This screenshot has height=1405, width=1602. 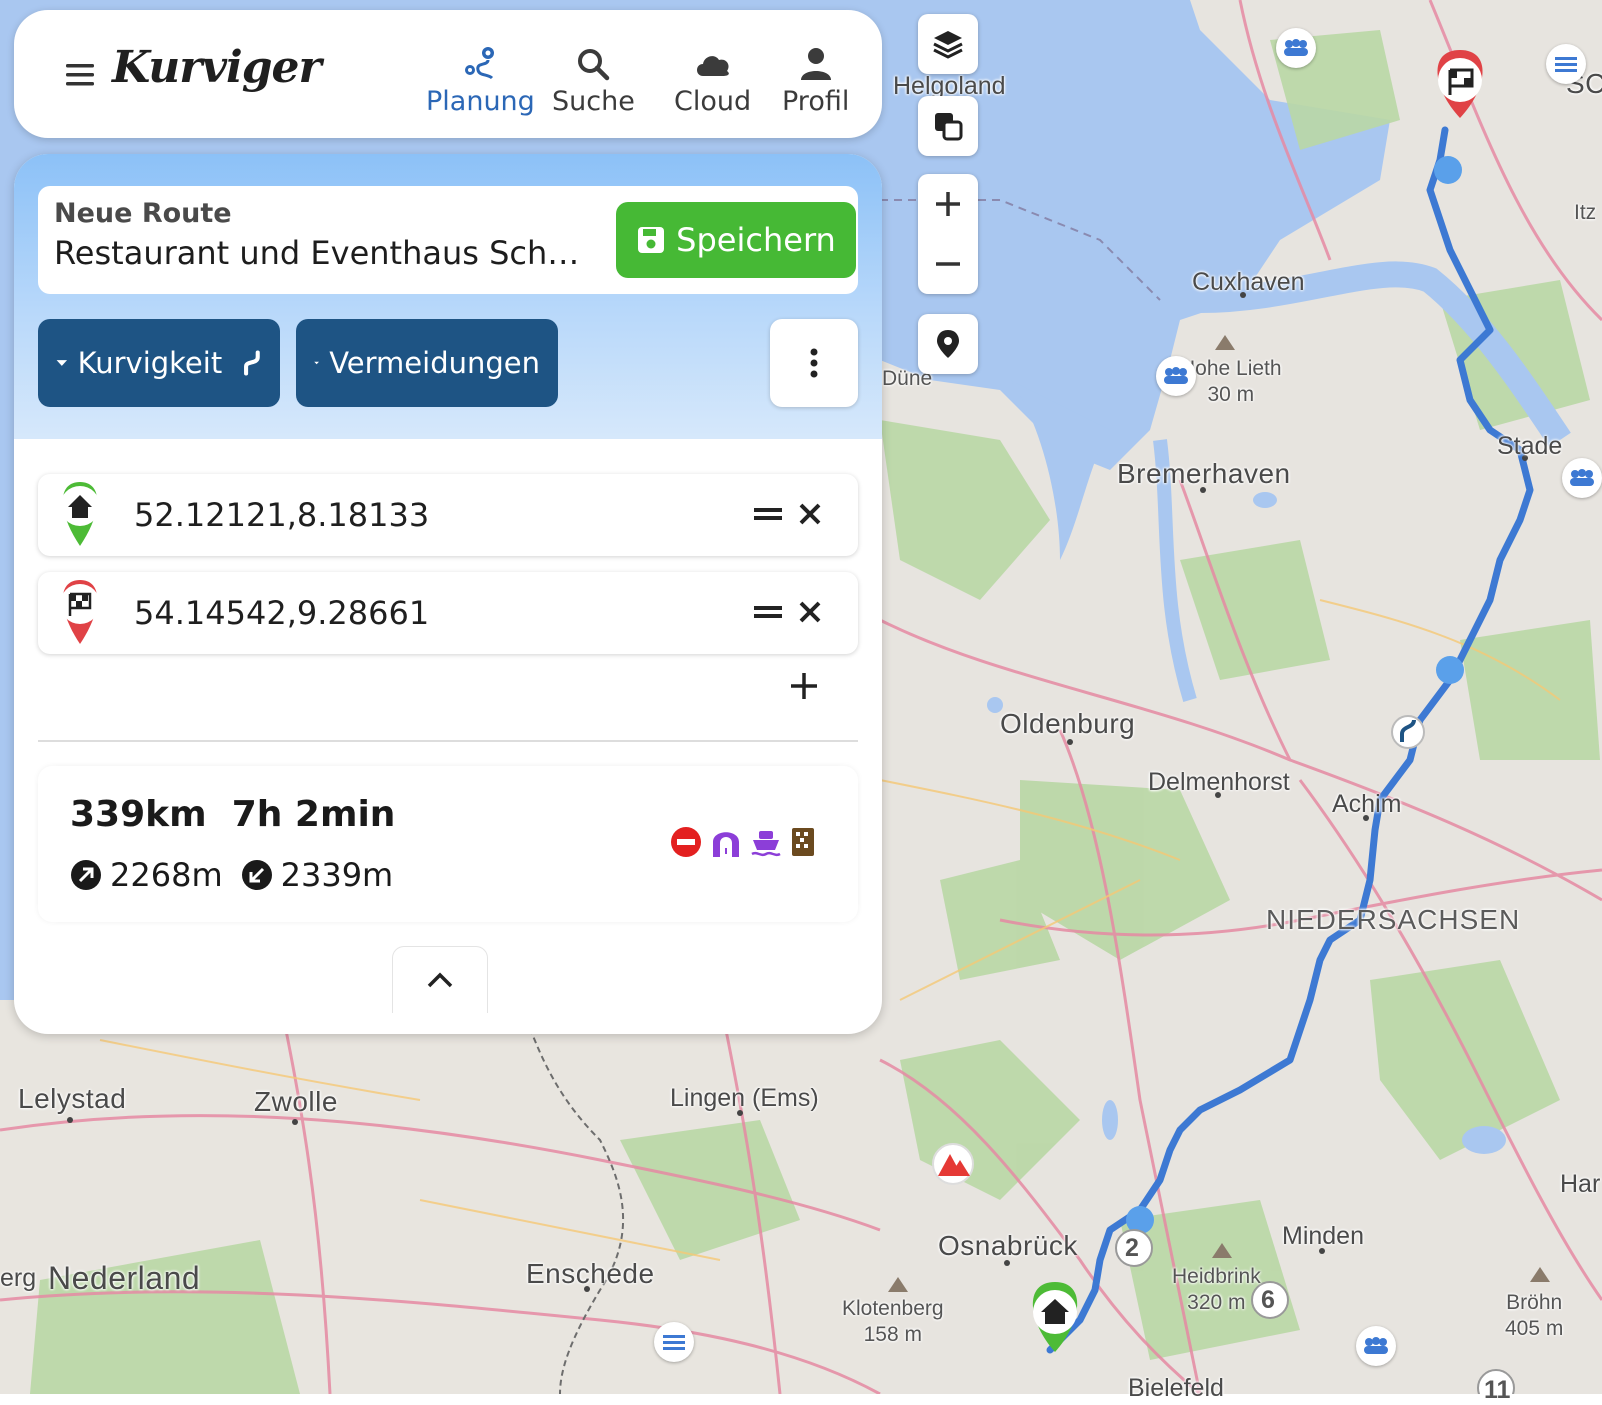 I want to click on cluster-count: 6, so click(x=1268, y=1300).